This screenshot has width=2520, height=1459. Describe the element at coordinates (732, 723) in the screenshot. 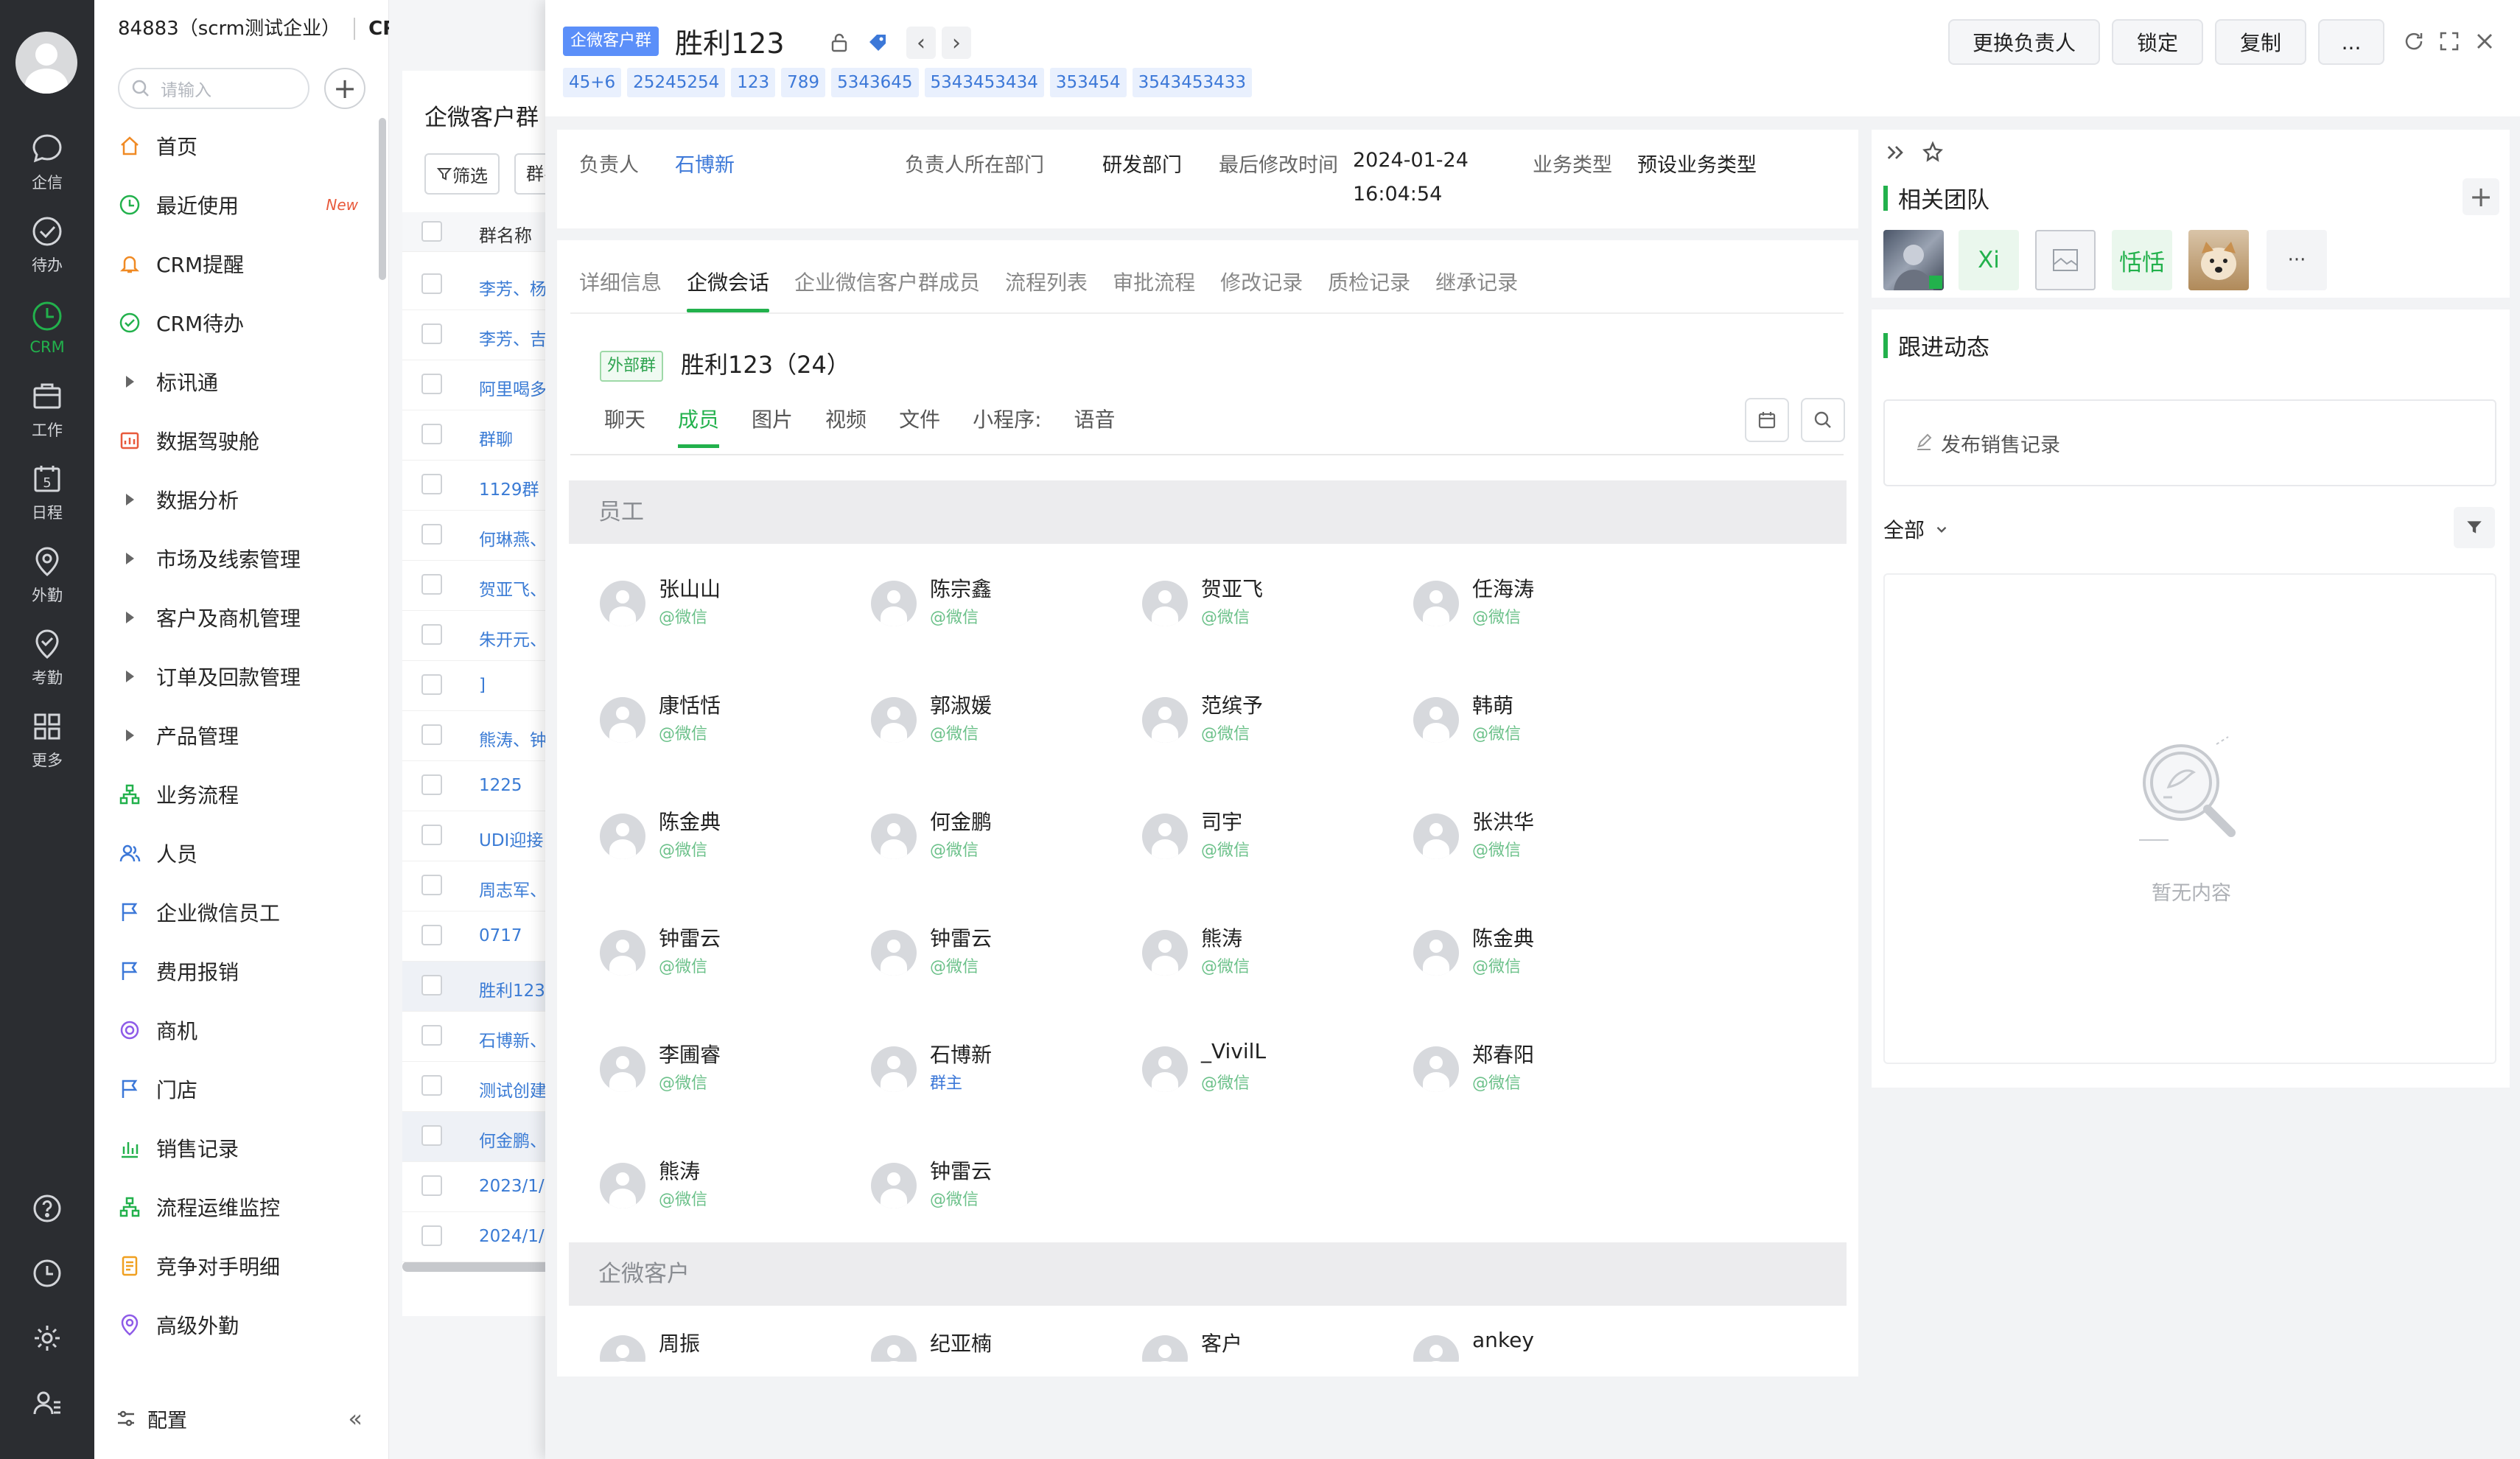

I see `member-card: 康恬恬 @微信` at that location.